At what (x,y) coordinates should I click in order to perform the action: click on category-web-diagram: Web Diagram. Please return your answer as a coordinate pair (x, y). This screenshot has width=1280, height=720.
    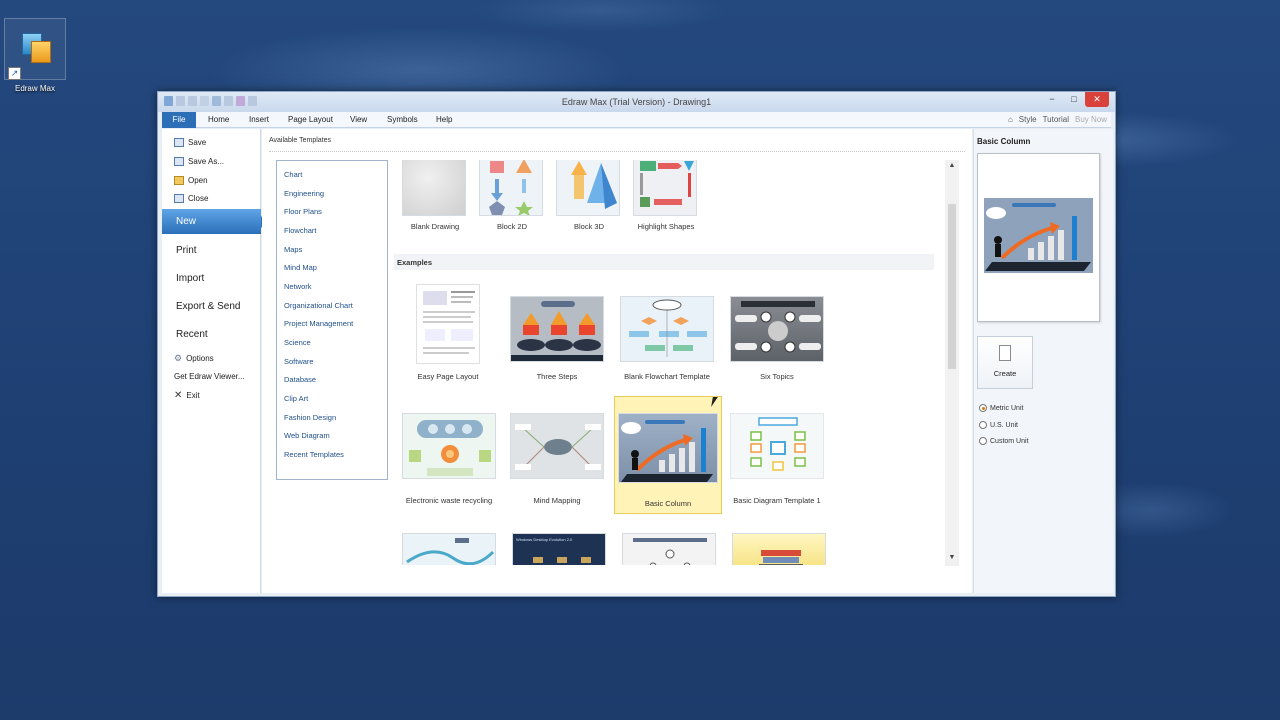
    Looking at the image, I should click on (307, 435).